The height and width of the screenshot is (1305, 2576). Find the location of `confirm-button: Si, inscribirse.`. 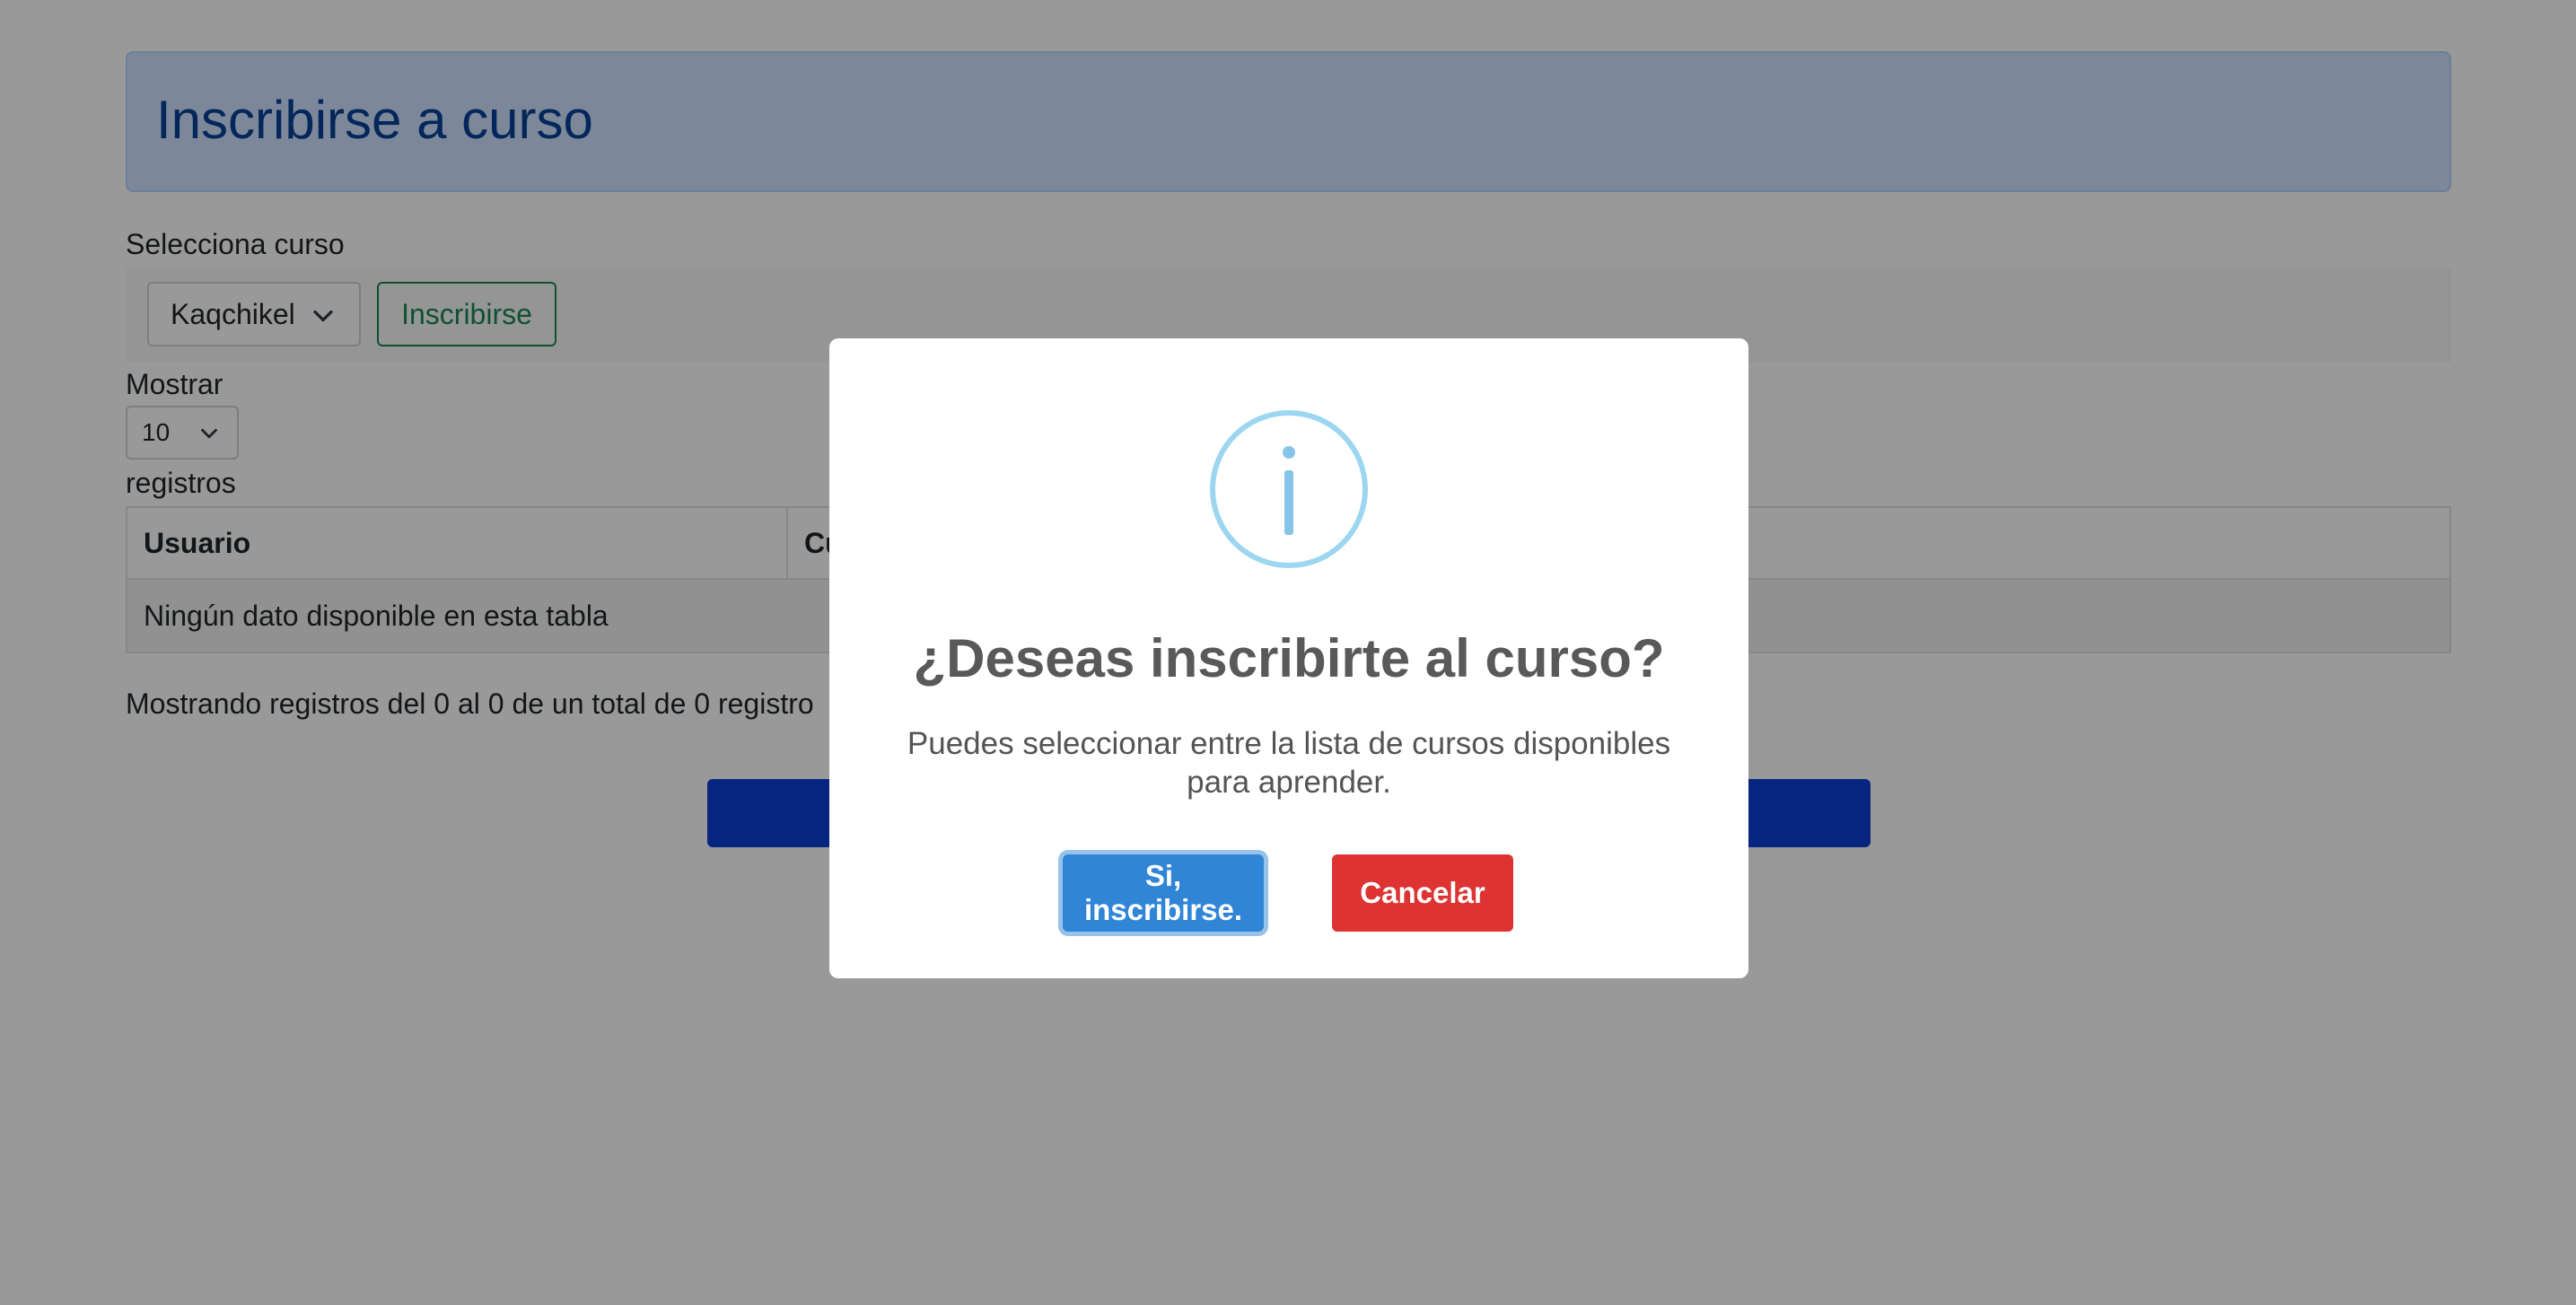

confirm-button: Si, inscribirse. is located at coordinates (1163, 893).